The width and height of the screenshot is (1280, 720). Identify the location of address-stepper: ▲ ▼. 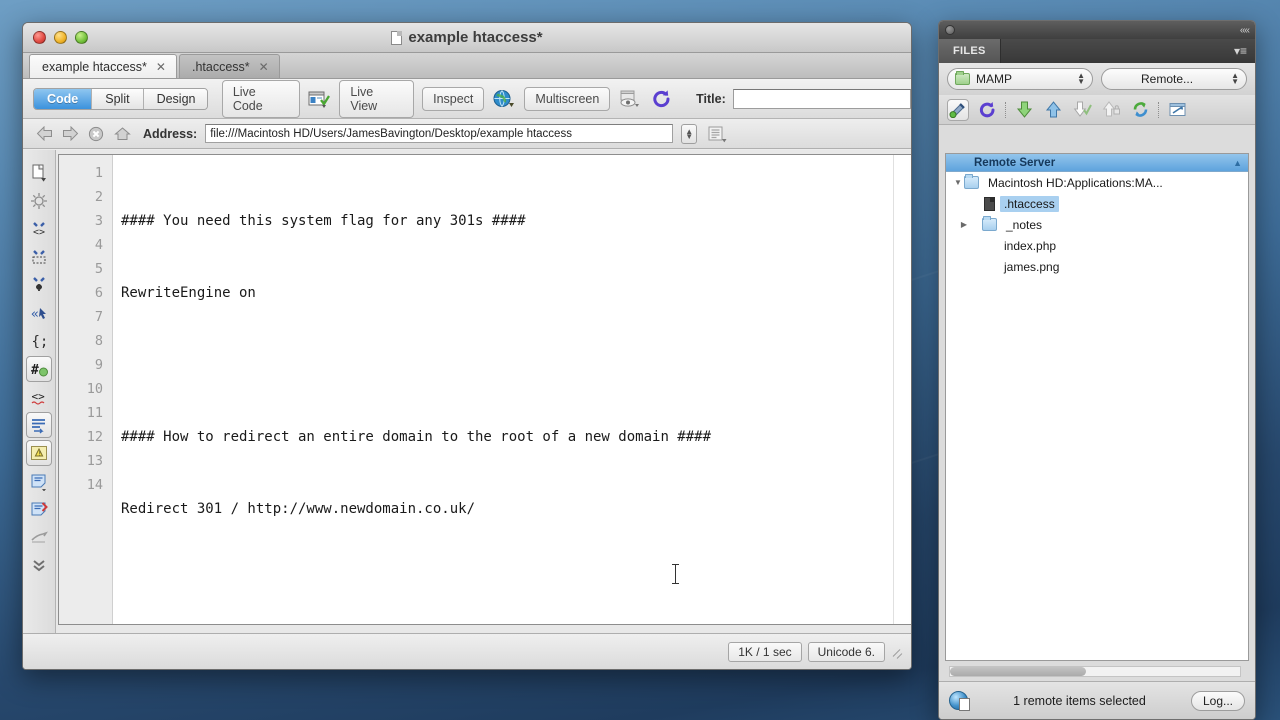
(689, 133).